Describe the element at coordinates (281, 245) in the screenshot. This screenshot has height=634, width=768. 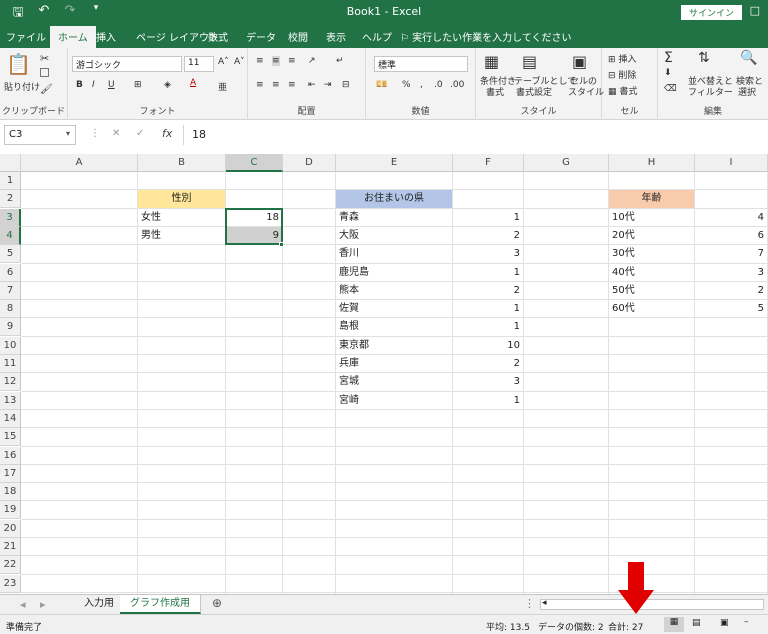
I see `fill-handle` at that location.